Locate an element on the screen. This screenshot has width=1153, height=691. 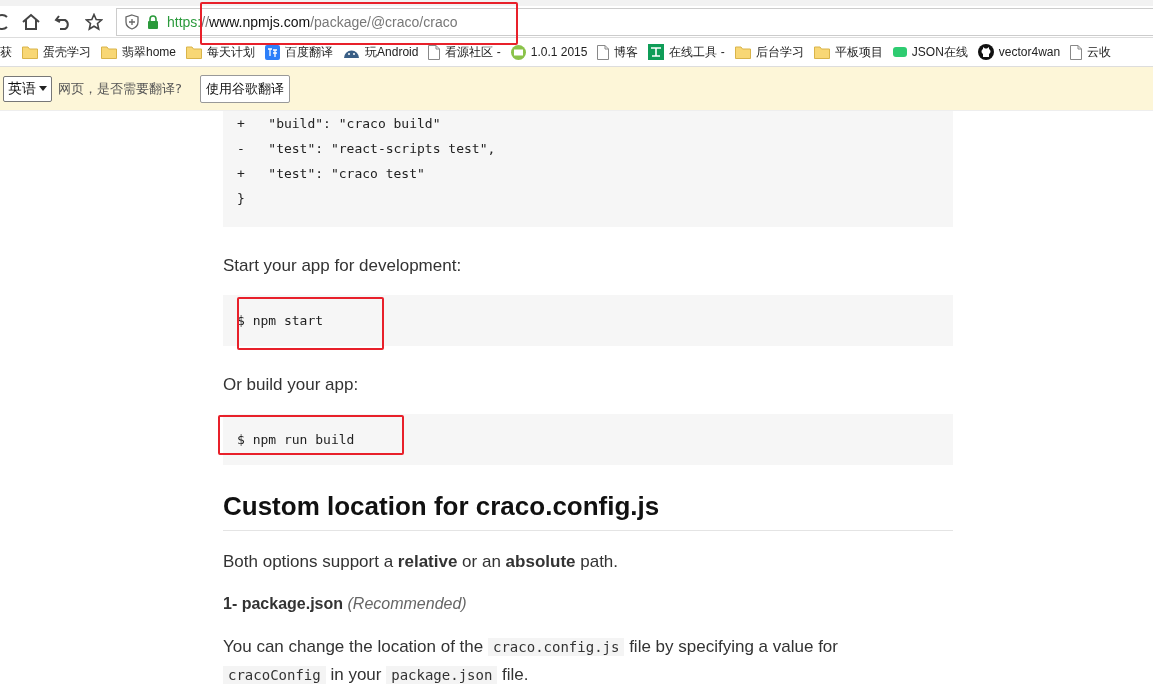
language-dropdown: 英语 is located at coordinates (27, 88).